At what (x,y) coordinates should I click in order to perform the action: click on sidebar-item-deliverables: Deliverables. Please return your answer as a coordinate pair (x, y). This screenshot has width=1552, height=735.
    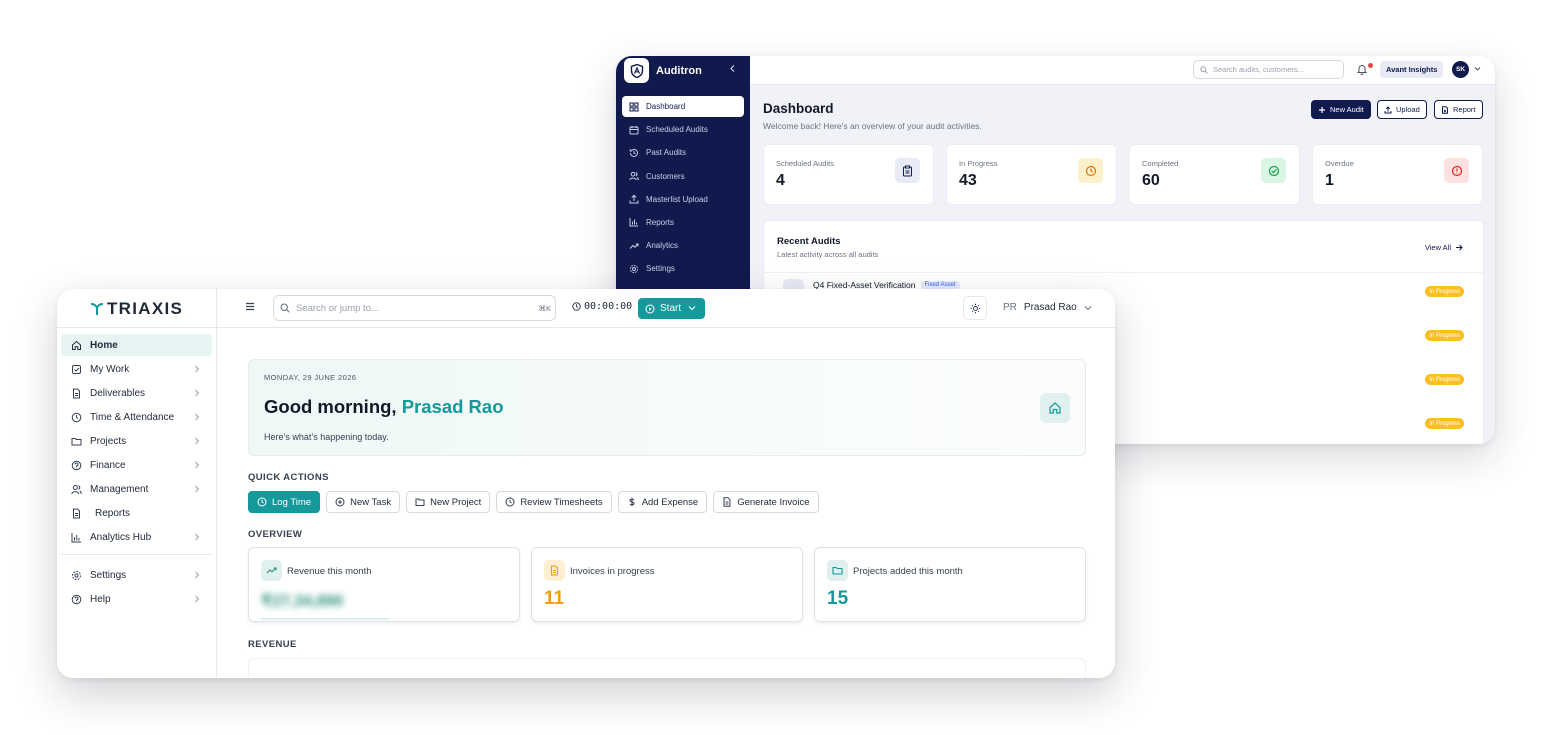
    Looking at the image, I should click on (136, 393).